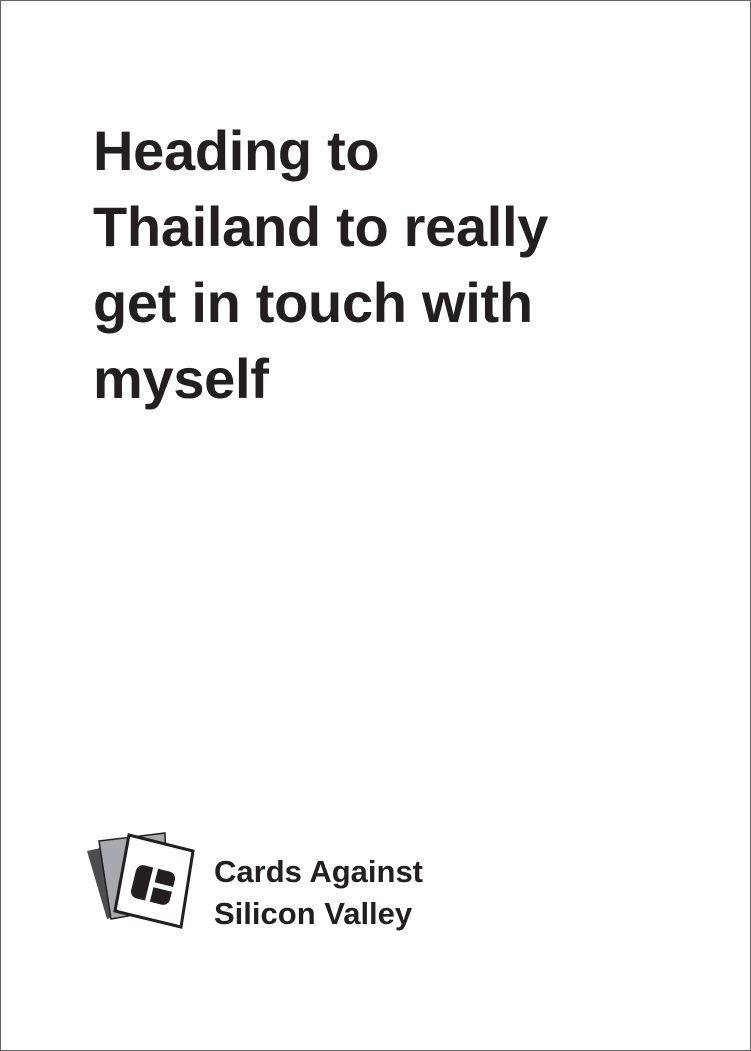  I want to click on card-text-line: Heading to, so click(236, 150).